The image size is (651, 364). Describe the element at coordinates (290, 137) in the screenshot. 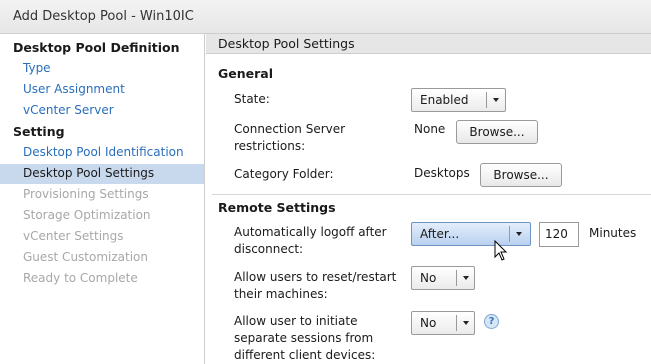

I see `connection-restrictions-label: Connection Server restrictions:` at that location.